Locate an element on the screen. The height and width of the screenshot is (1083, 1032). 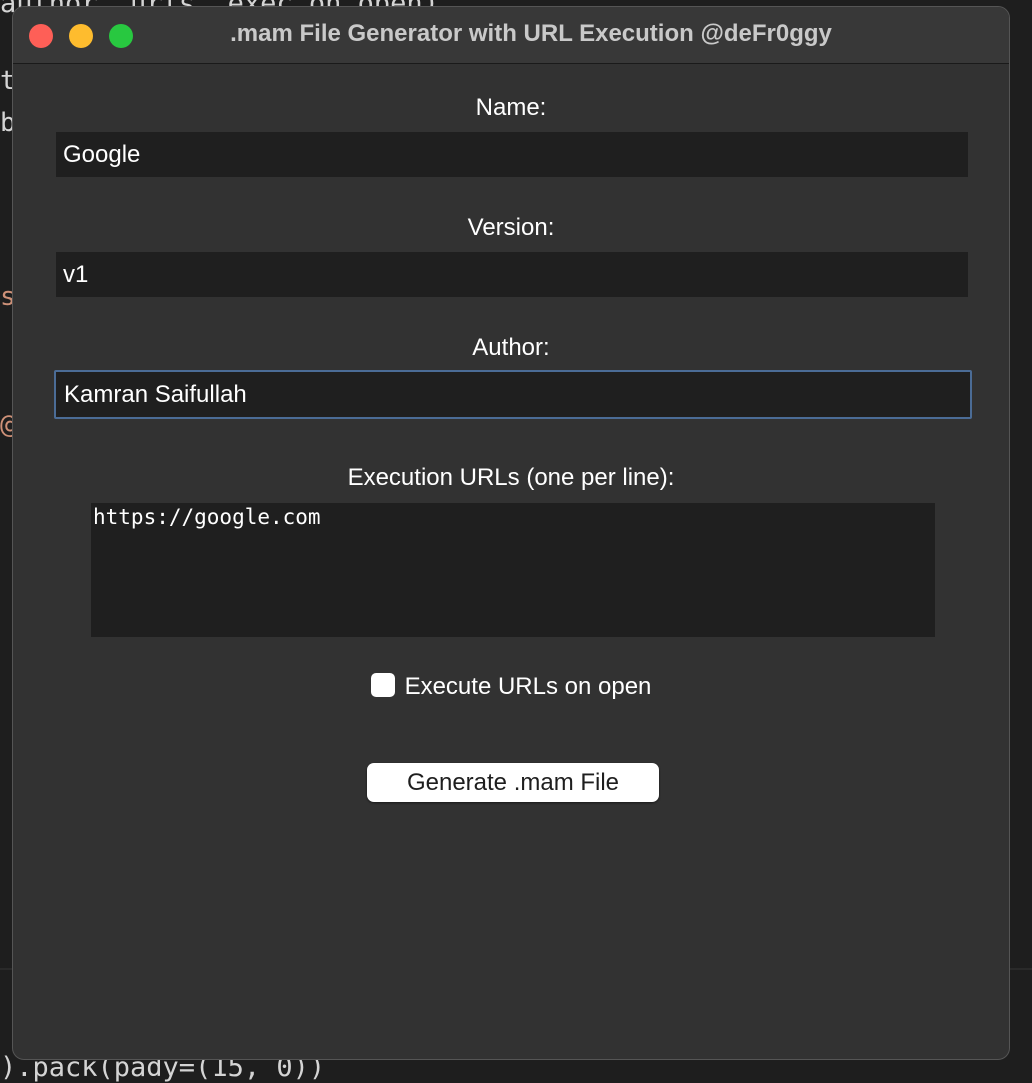
execution-urls-textarea: https://google.com is located at coordinates (513, 570).